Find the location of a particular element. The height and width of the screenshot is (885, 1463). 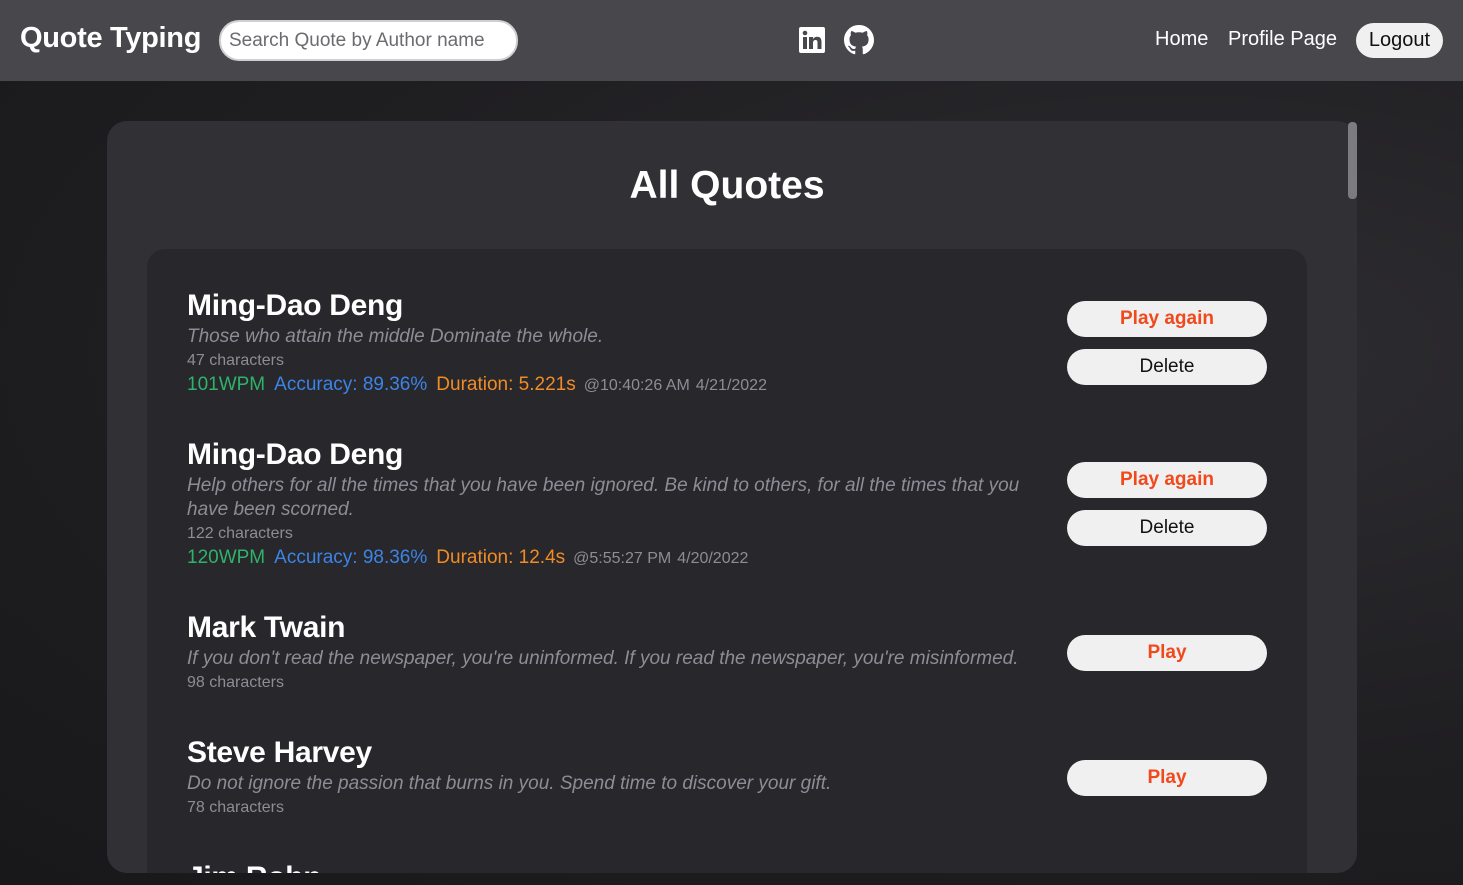

brand-logo: Quote Typing is located at coordinates (110, 38).